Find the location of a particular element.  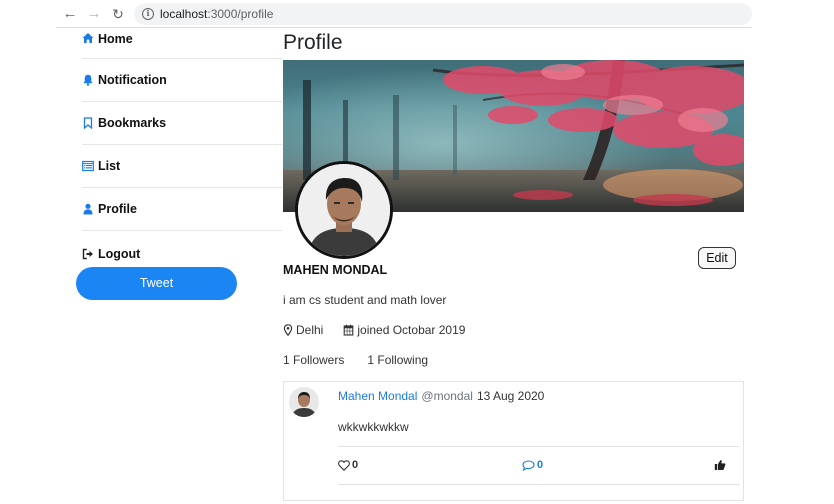

reply-action: 0 is located at coordinates (532, 465).